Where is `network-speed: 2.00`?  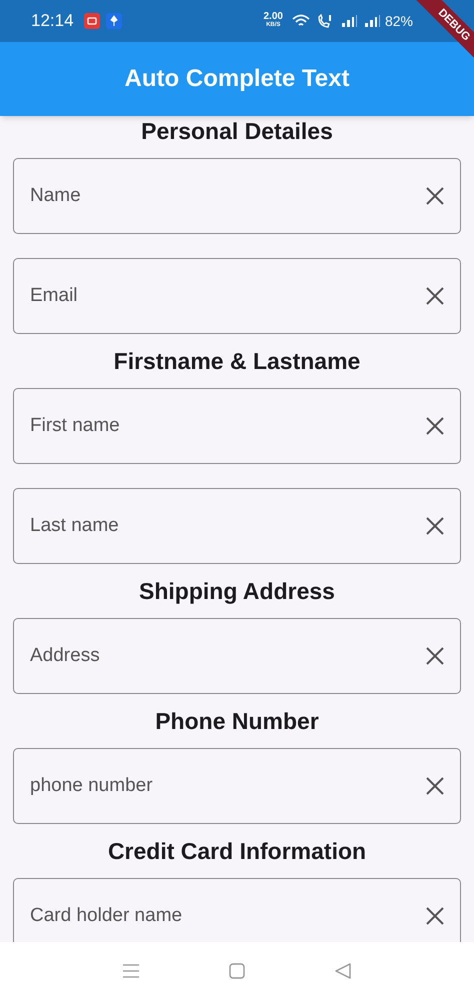 network-speed: 2.00 is located at coordinates (273, 17).